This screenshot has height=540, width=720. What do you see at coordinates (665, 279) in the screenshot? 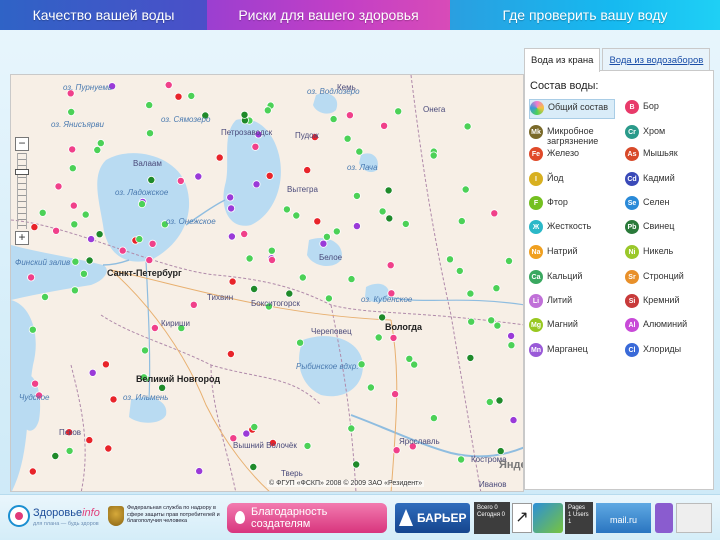
I see `element-item: Sr Стронций` at bounding box center [665, 279].